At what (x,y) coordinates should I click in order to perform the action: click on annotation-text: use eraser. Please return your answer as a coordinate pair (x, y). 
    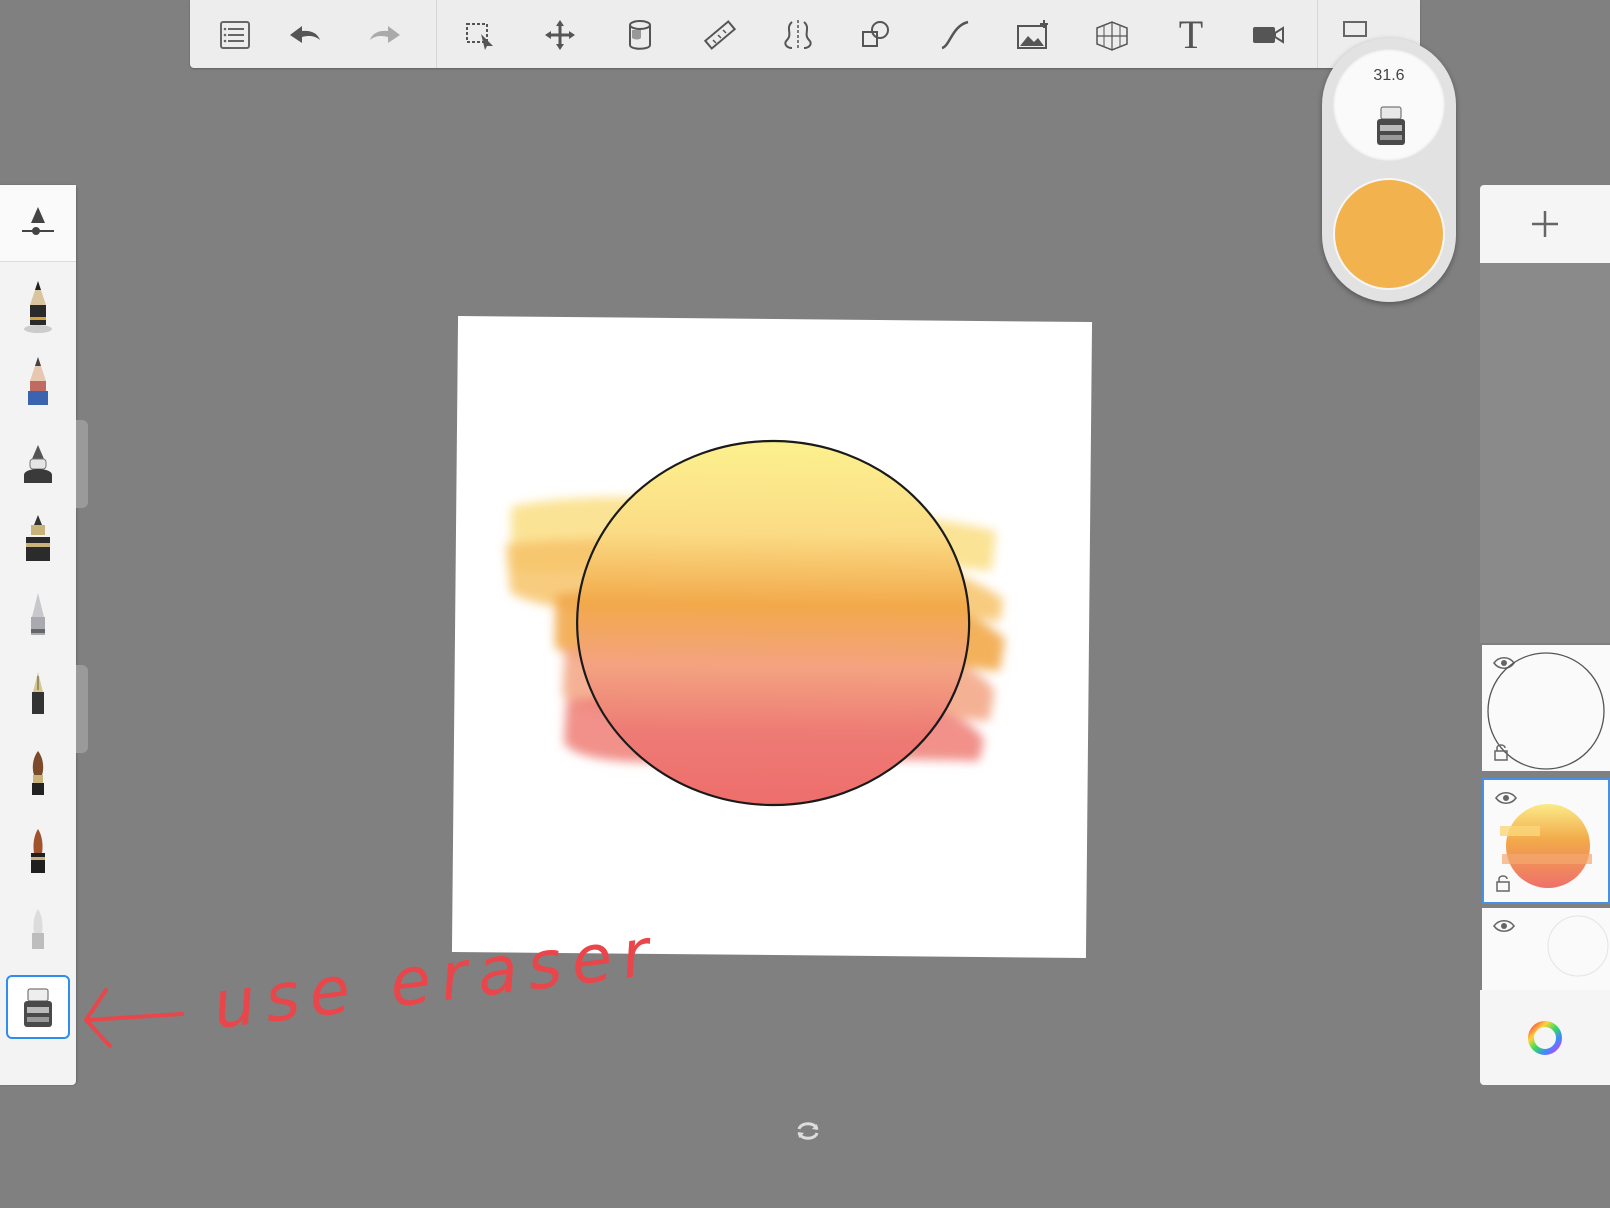
    Looking at the image, I should click on (436, 978).